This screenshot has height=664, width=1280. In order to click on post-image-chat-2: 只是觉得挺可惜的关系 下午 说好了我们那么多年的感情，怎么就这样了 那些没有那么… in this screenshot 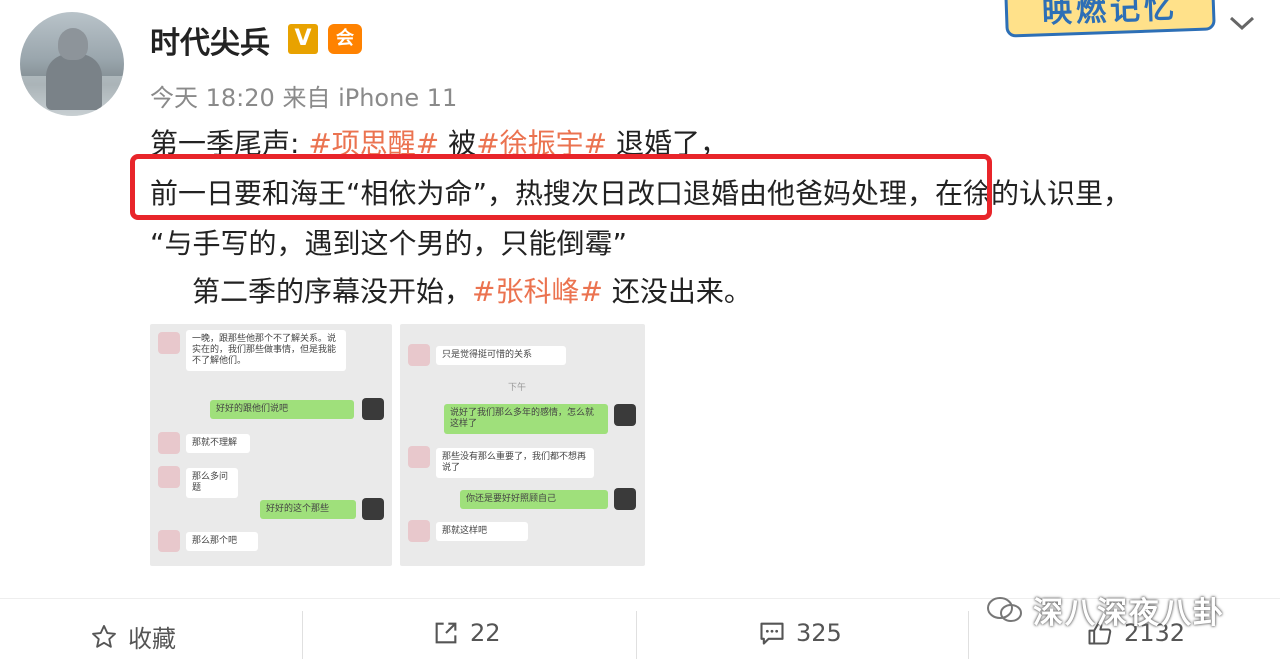, I will do `click(522, 445)`.